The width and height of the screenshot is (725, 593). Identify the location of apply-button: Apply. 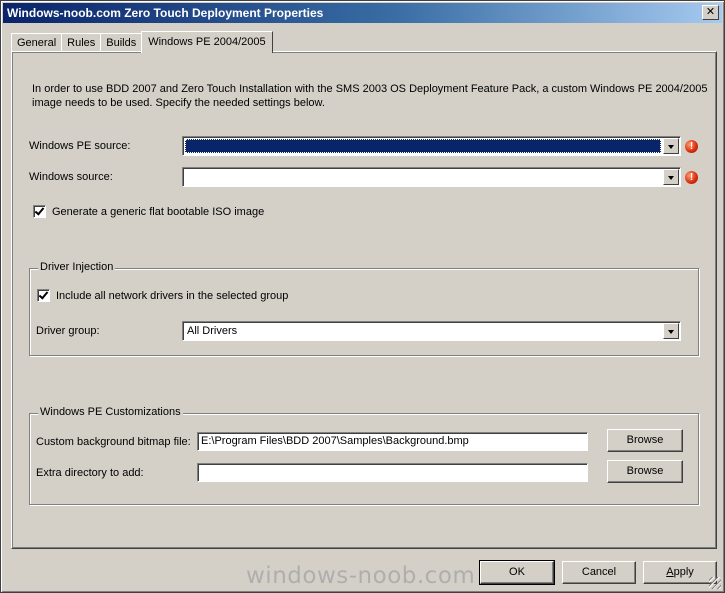
(680, 572).